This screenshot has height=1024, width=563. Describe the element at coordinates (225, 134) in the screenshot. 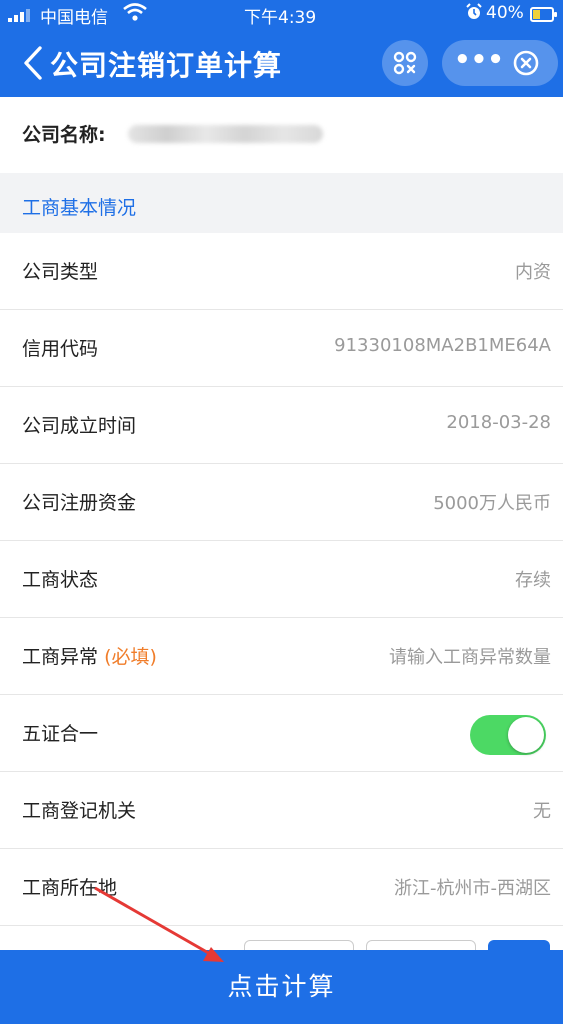

I see `company-name-redacted` at that location.